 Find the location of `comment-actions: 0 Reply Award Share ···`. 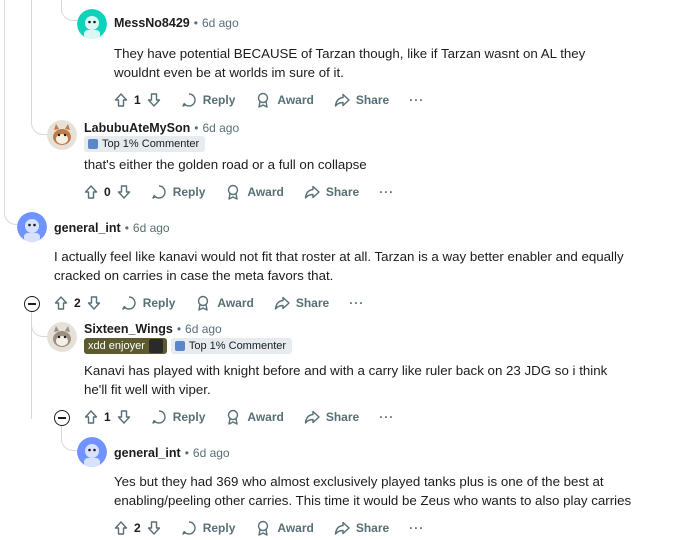

comment-actions: 0 Reply Award Share ··· is located at coordinates (239, 192).